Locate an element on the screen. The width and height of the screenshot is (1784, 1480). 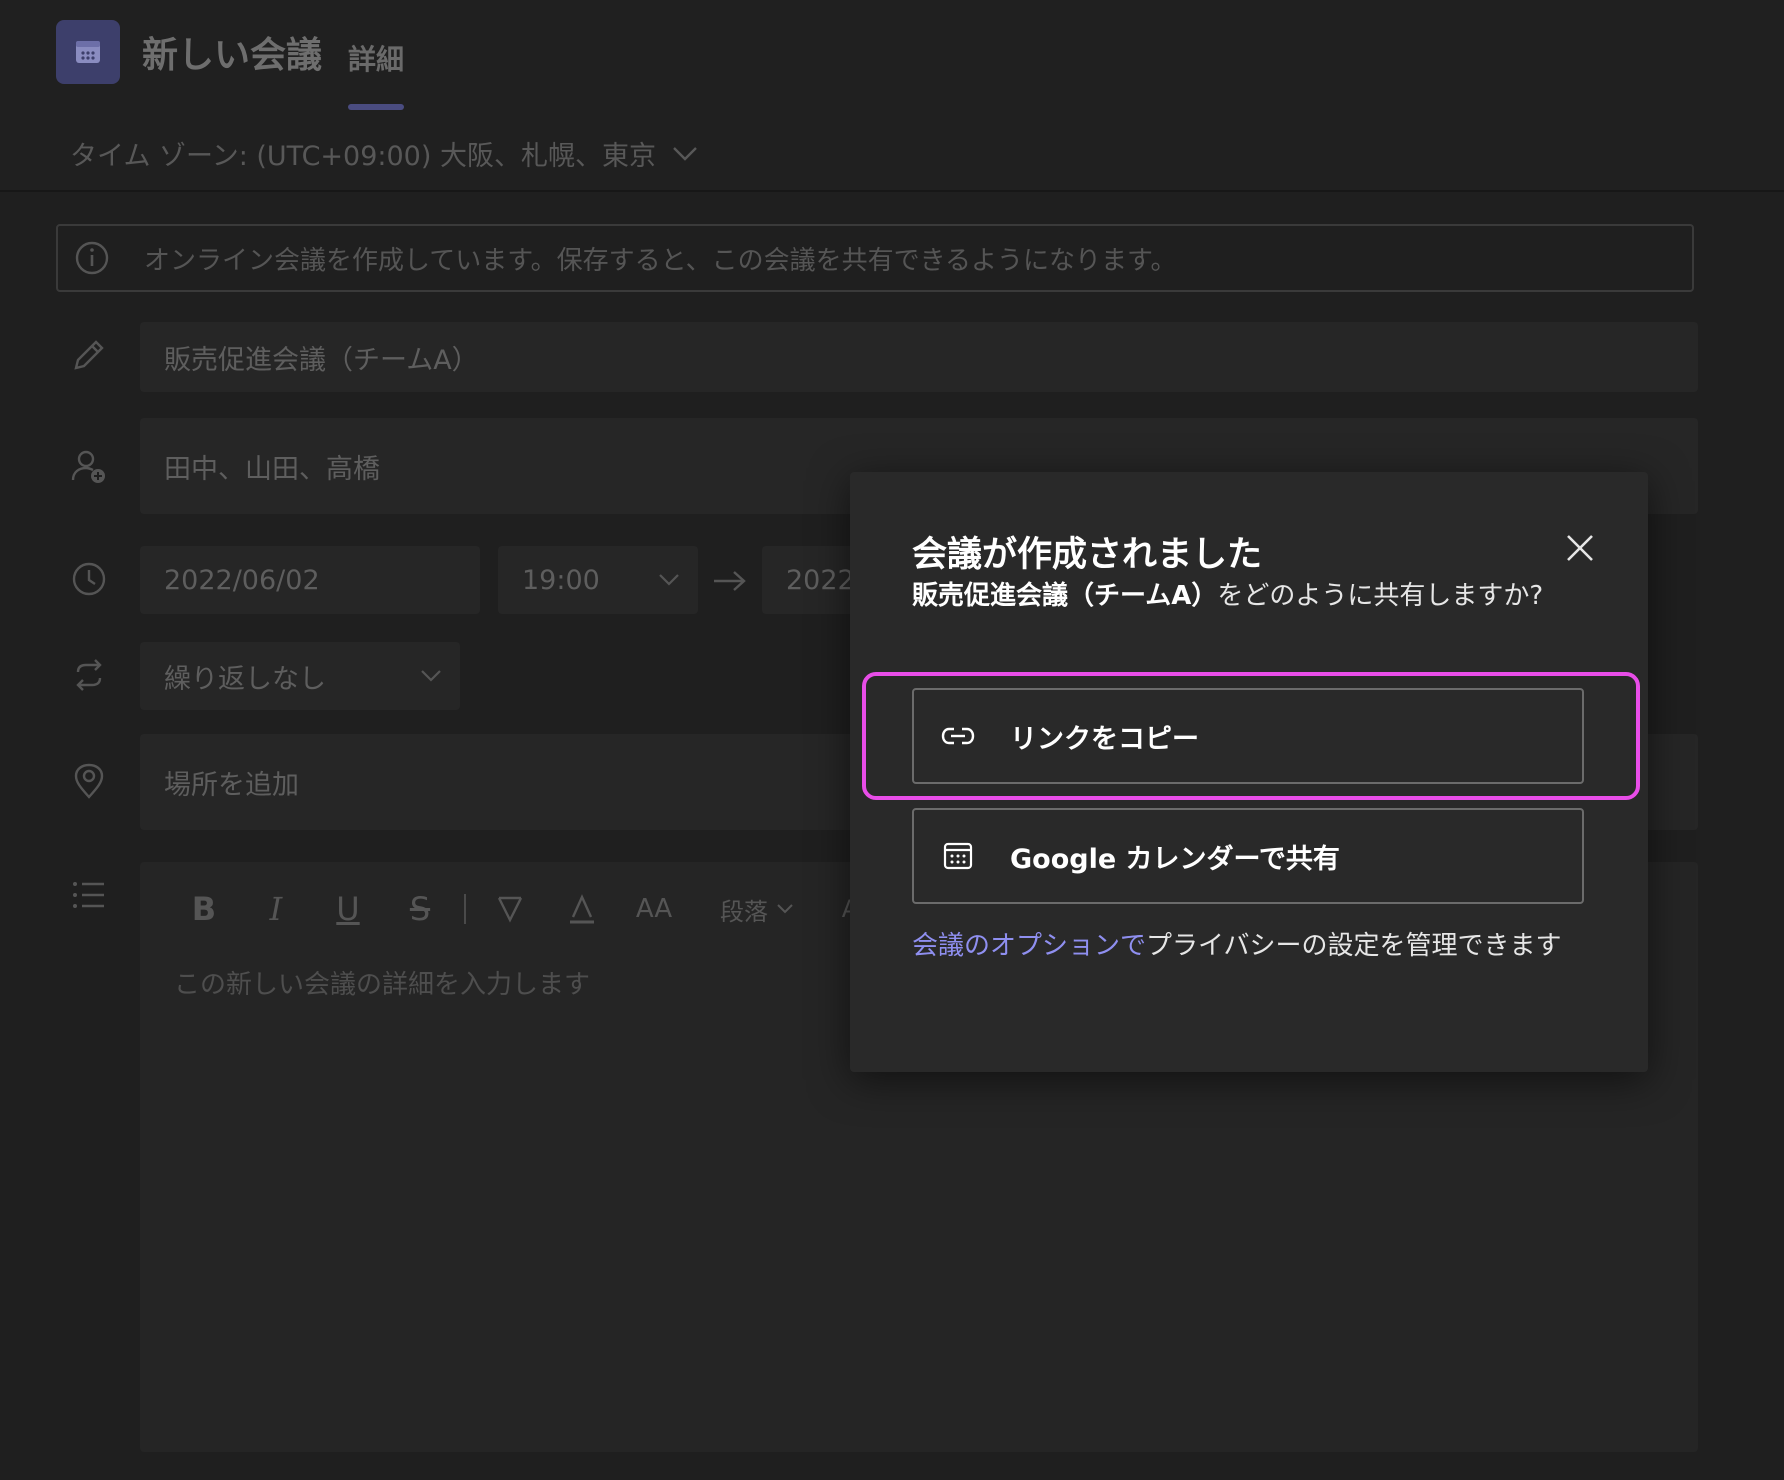
copy-link-label: リンクをコピー is located at coordinates (1104, 739).